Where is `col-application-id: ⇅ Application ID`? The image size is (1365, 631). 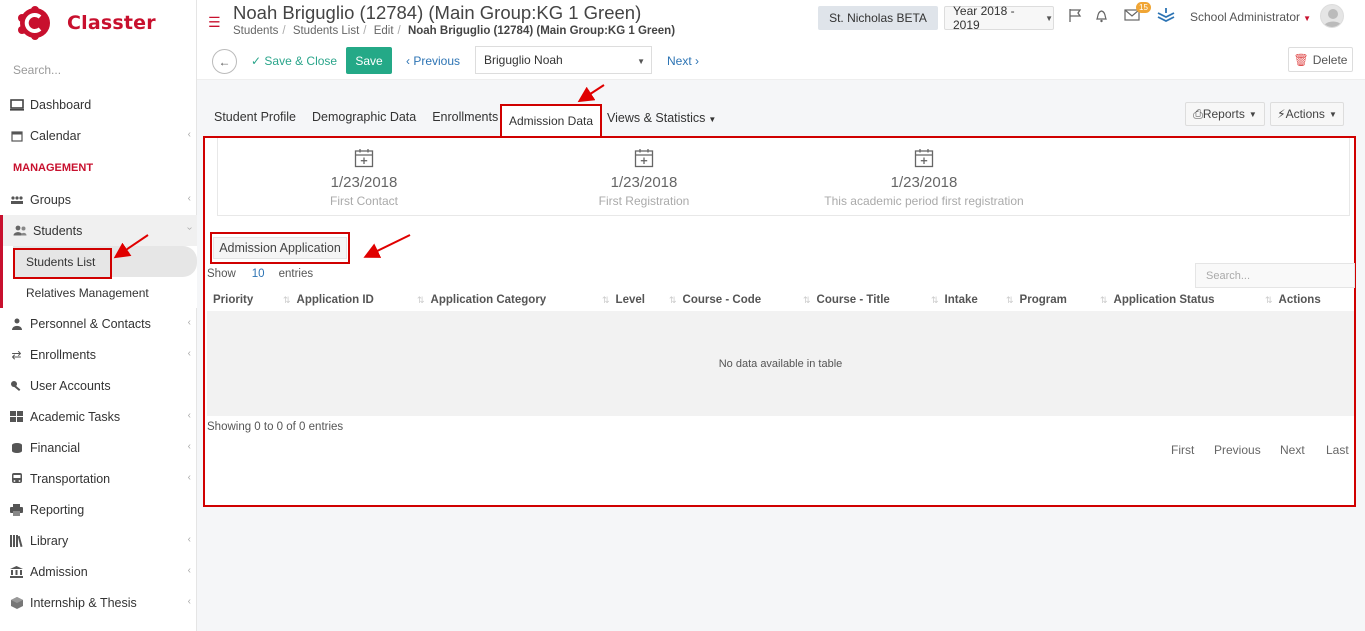
col-application-id: ⇅ Application ID is located at coordinates (328, 300).